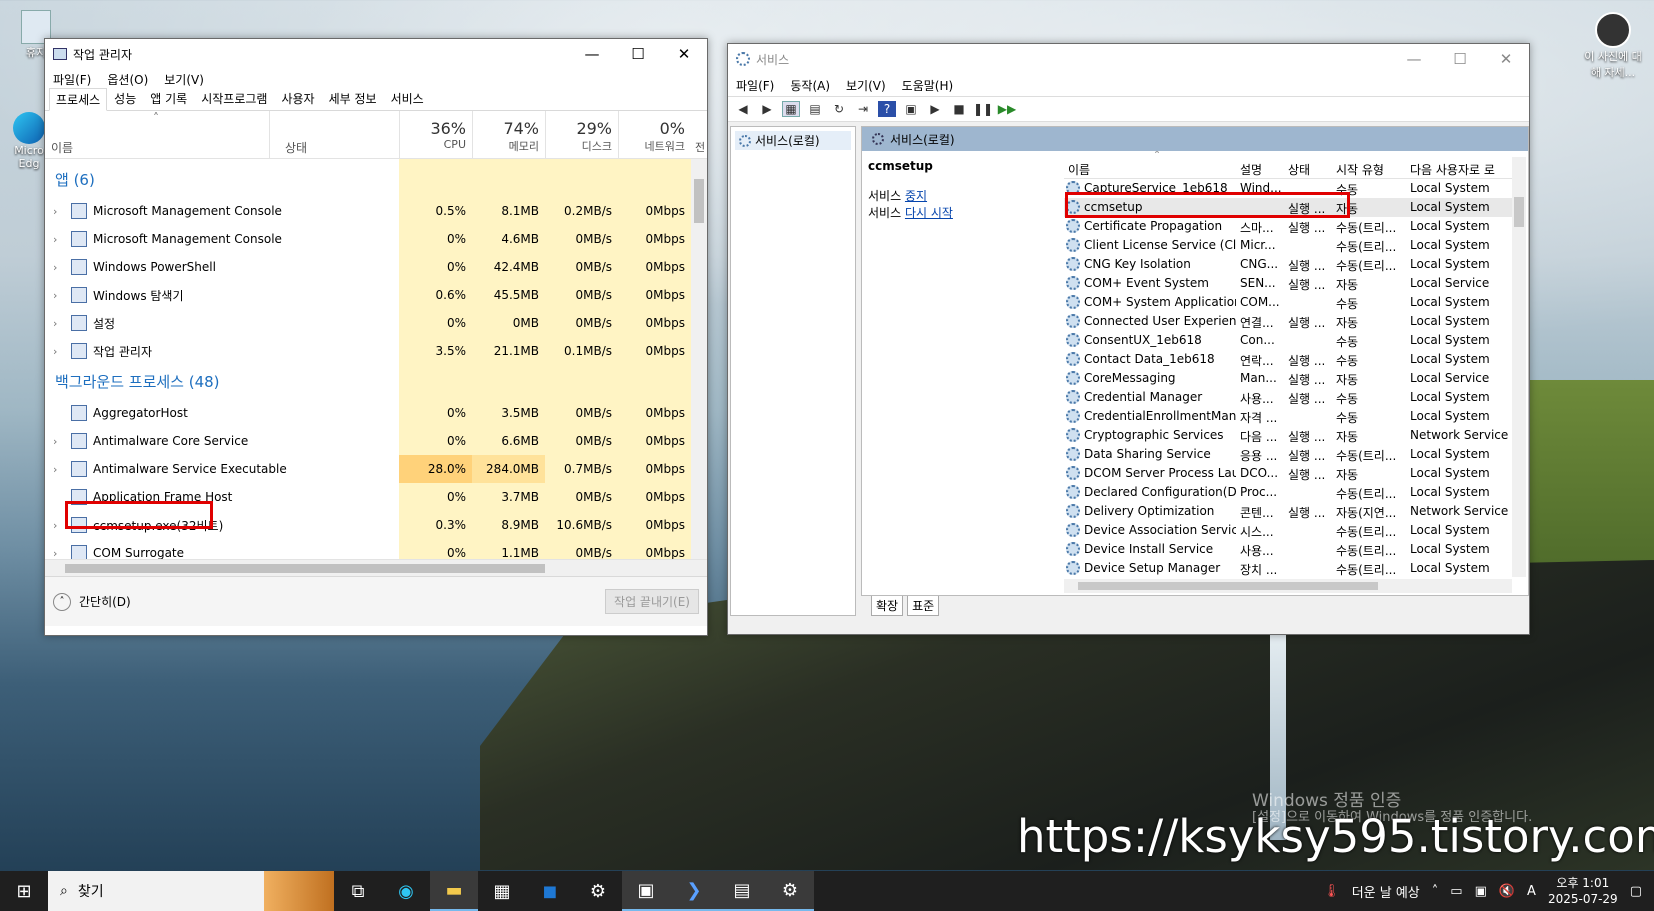 The image size is (1654, 911). I want to click on stop-service-icon: ■, so click(959, 109).